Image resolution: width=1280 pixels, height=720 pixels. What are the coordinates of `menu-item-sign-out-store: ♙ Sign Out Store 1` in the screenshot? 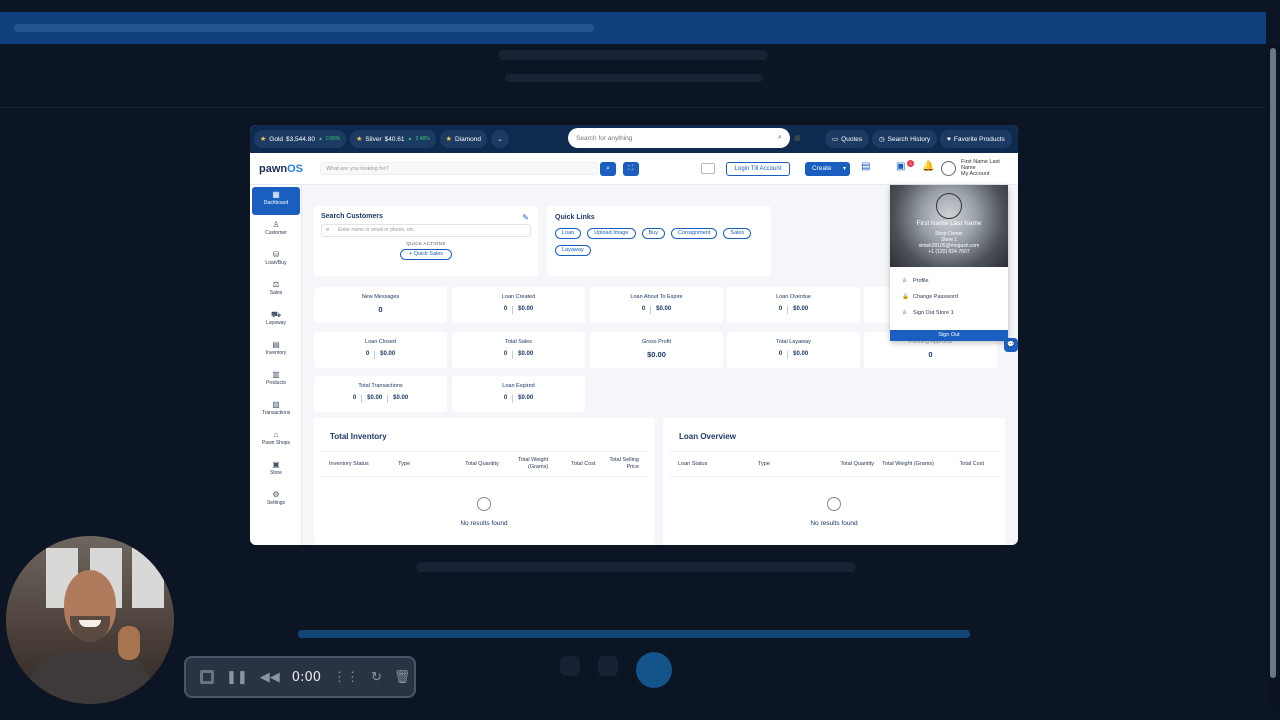 It's located at (949, 313).